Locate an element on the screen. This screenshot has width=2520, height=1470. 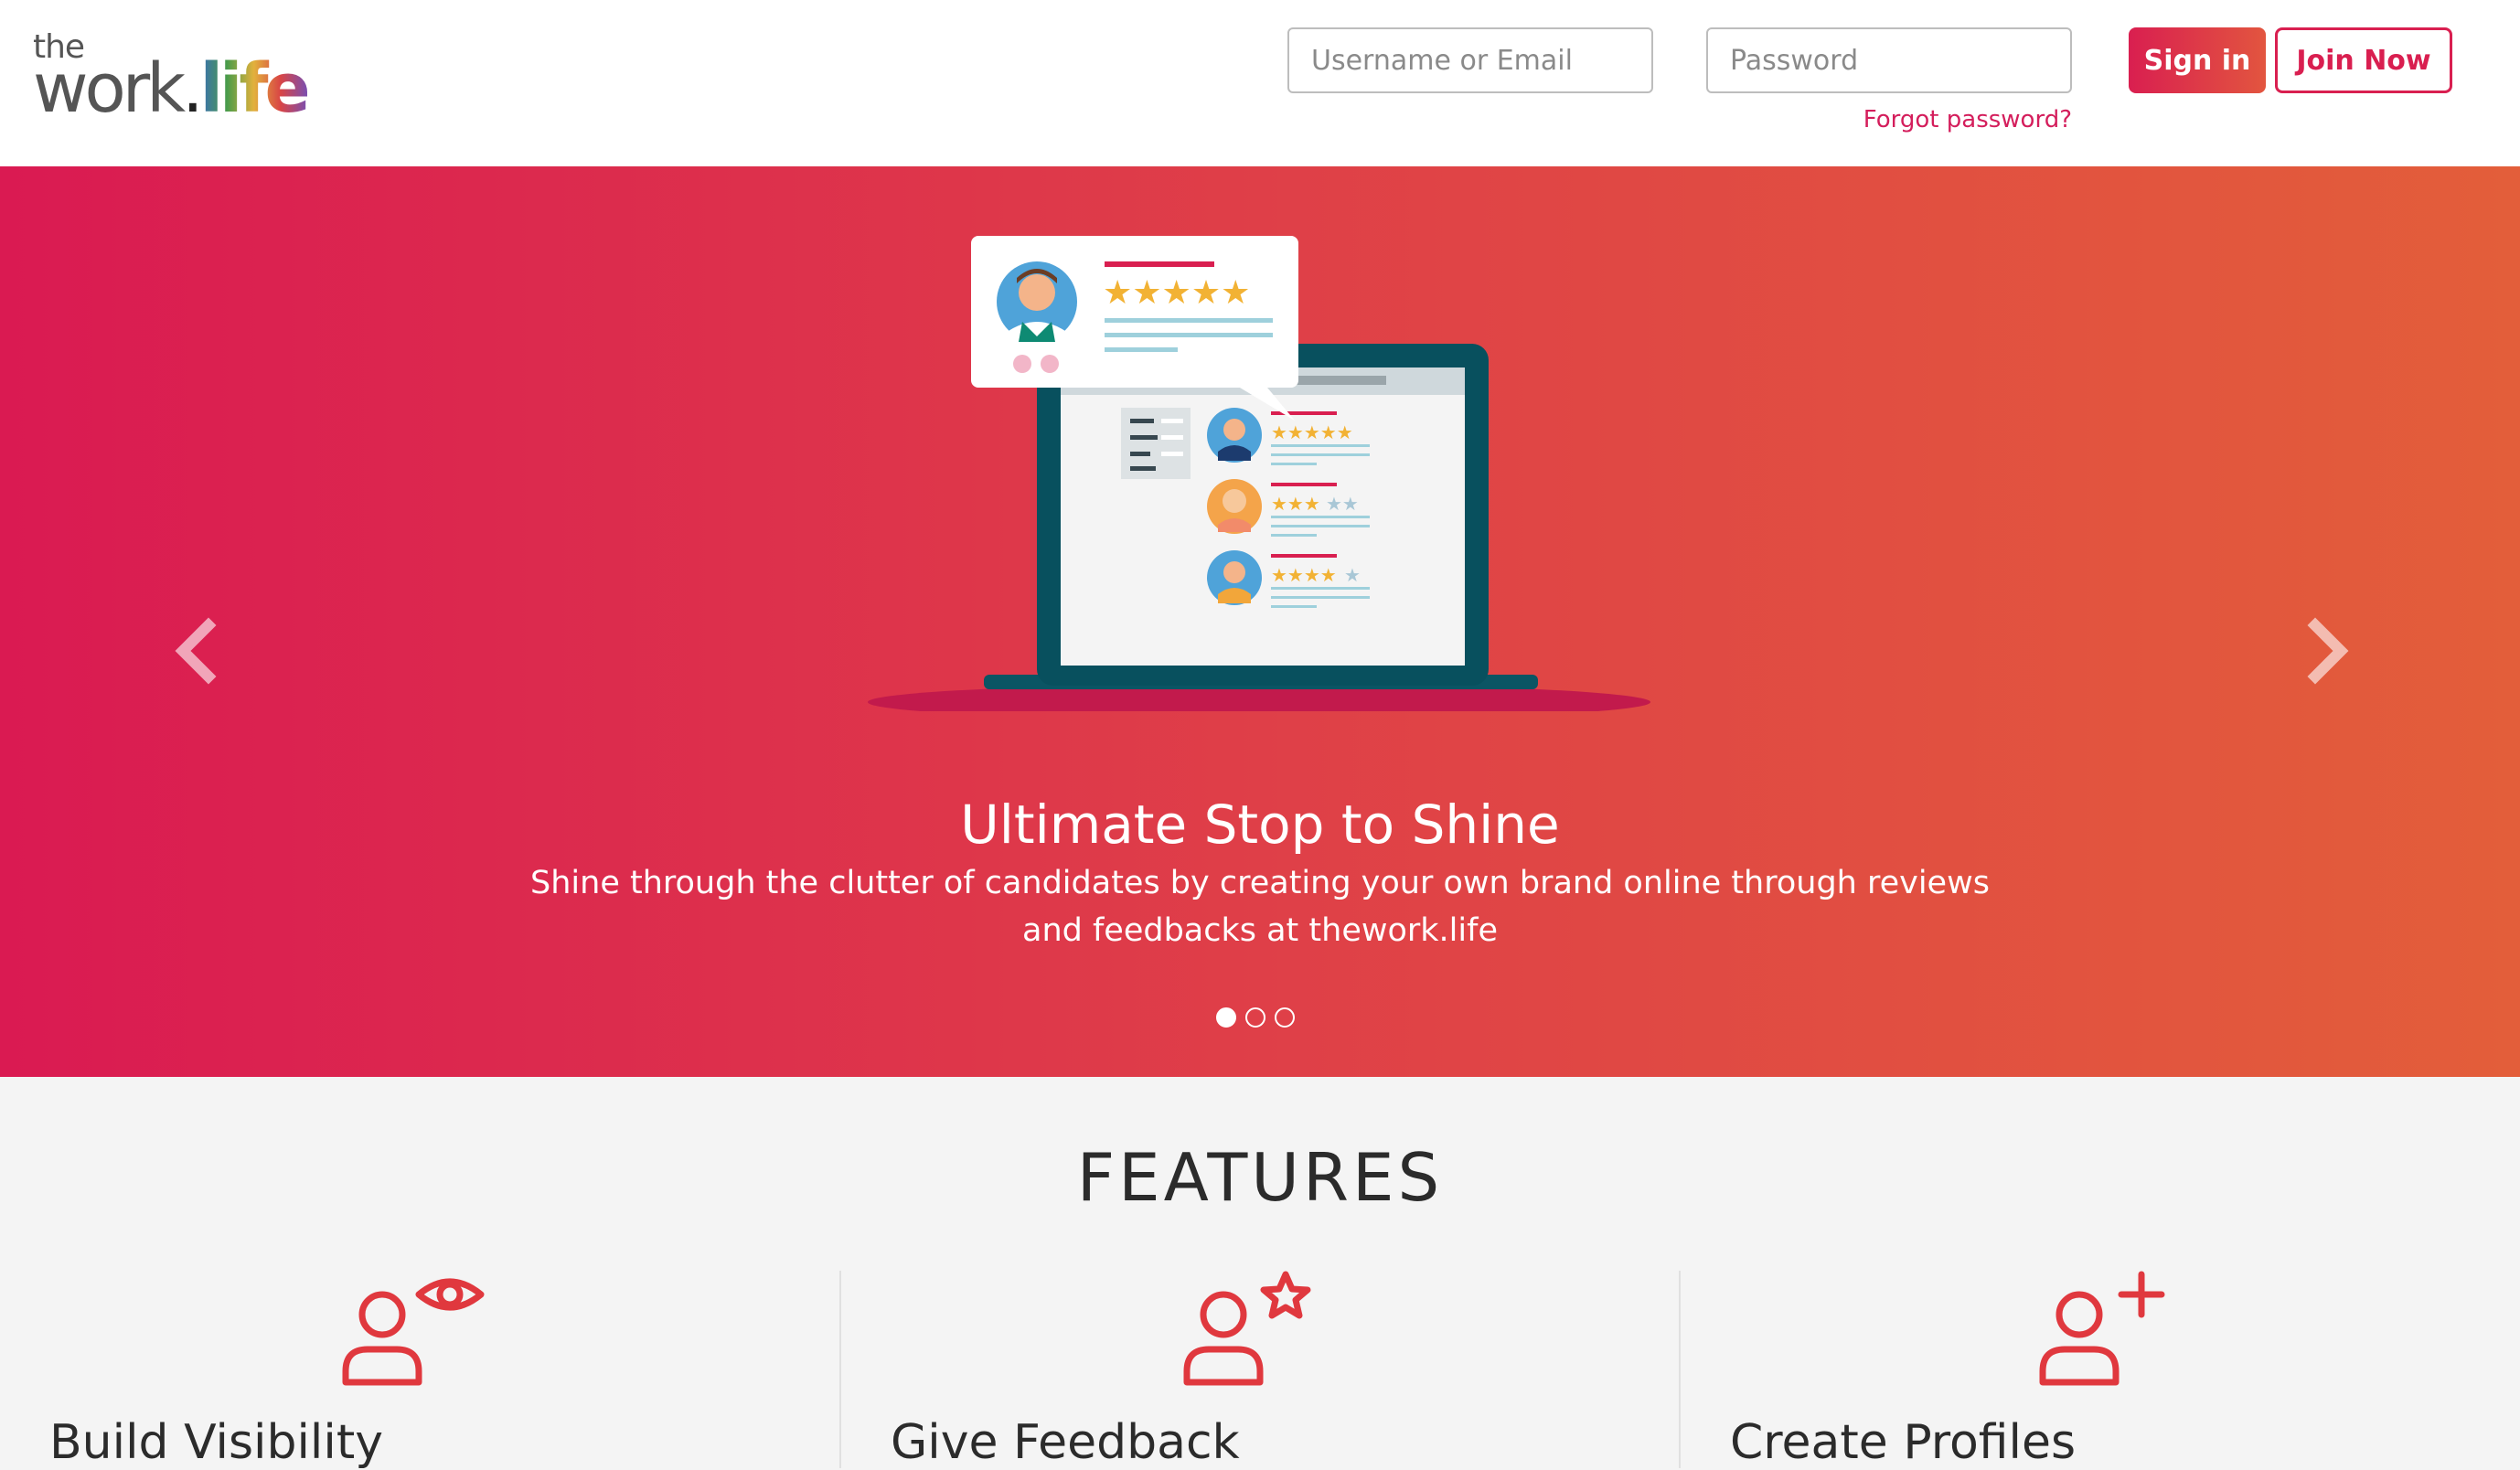
sign-in-button: Sign in is located at coordinates (2197, 60).